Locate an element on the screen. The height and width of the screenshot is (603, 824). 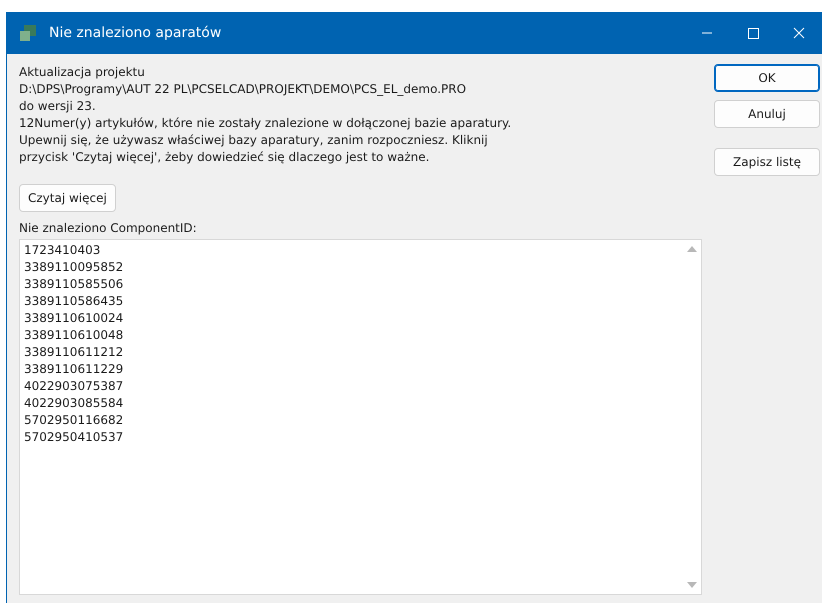
list-label: Nie znaleziono ComponentID: is located at coordinates (108, 228).